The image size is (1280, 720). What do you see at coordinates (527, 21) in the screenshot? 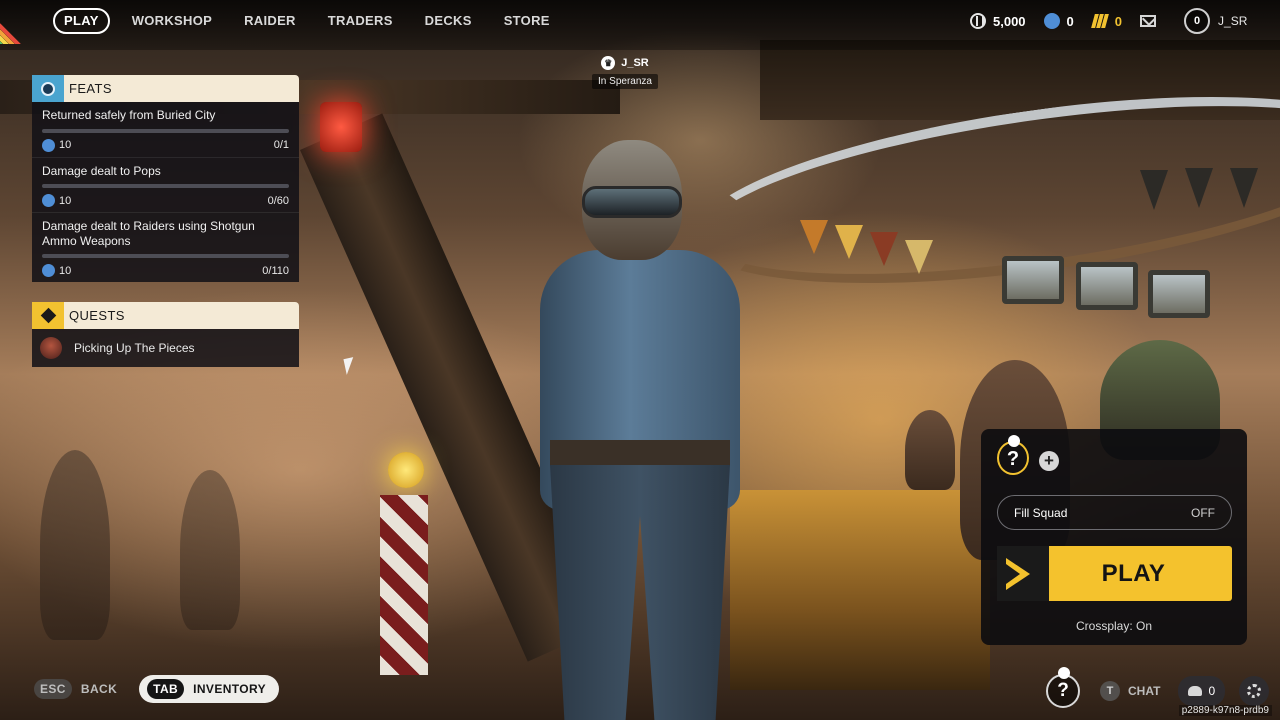
I see `nav-tab-store: STORE` at bounding box center [527, 21].